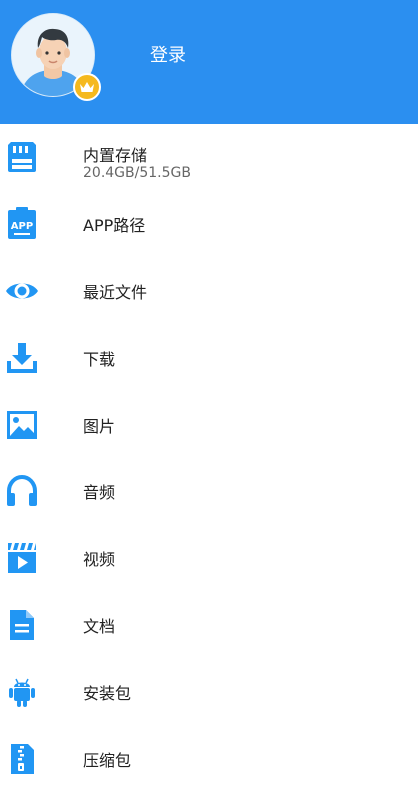 Image resolution: width=418 pixels, height=809 pixels. Describe the element at coordinates (22, 291) in the screenshot. I see `eye-icon` at that location.